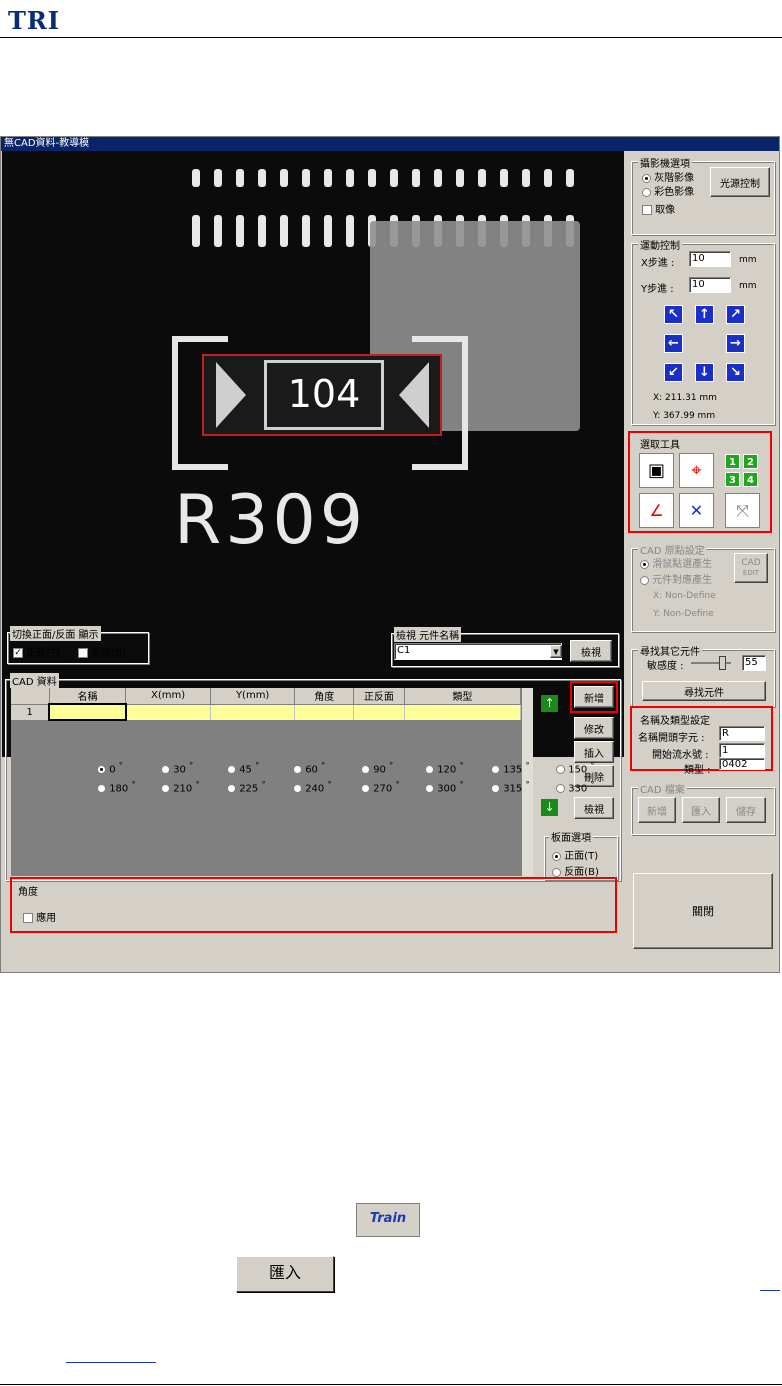  Describe the element at coordinates (388, 1220) in the screenshot. I see `train-button: Train` at that location.